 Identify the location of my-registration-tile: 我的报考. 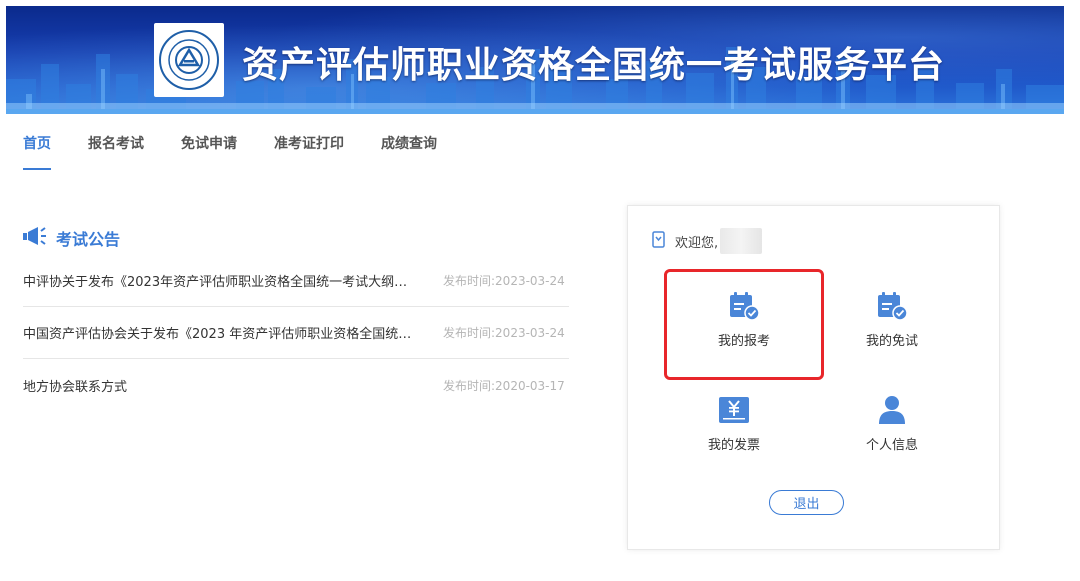
(744, 324).